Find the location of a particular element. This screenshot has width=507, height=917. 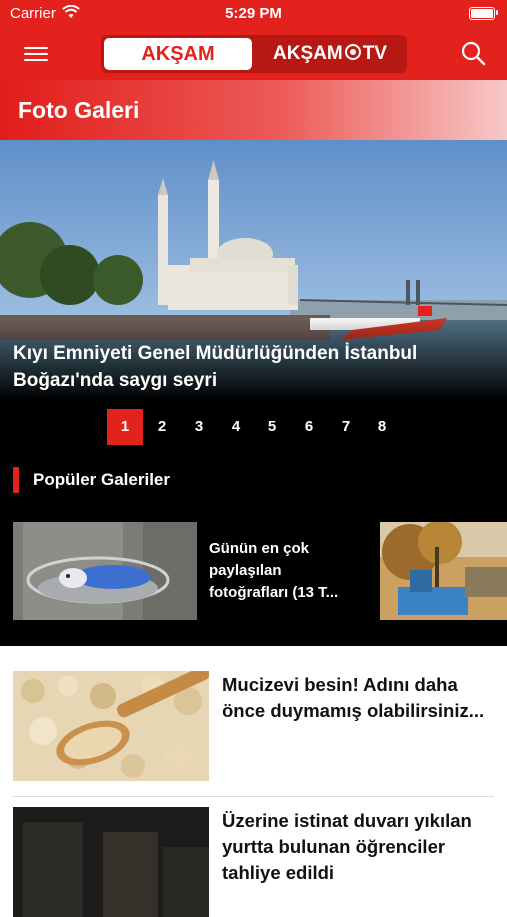

popular-gallery-card is located at coordinates (443, 571).